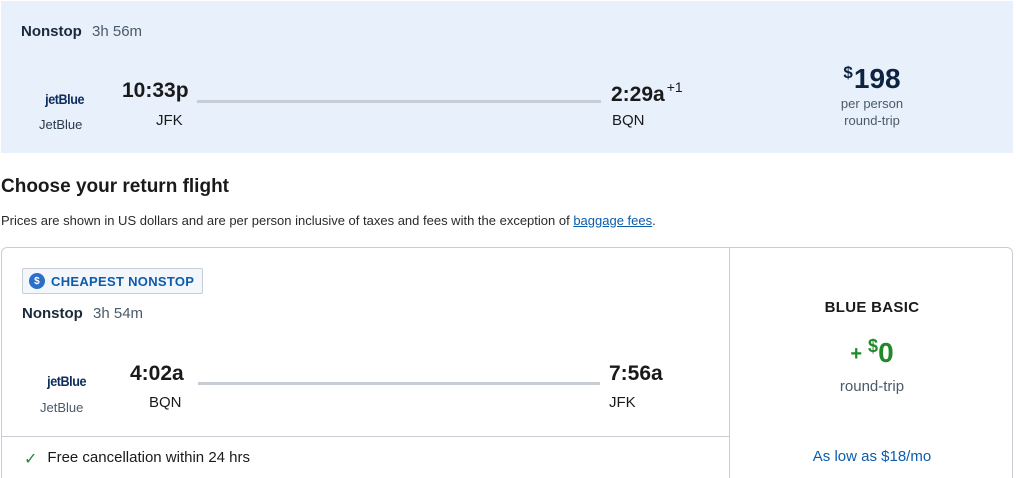 The image size is (1016, 478). I want to click on price-trip-type: round-trip, so click(872, 120).